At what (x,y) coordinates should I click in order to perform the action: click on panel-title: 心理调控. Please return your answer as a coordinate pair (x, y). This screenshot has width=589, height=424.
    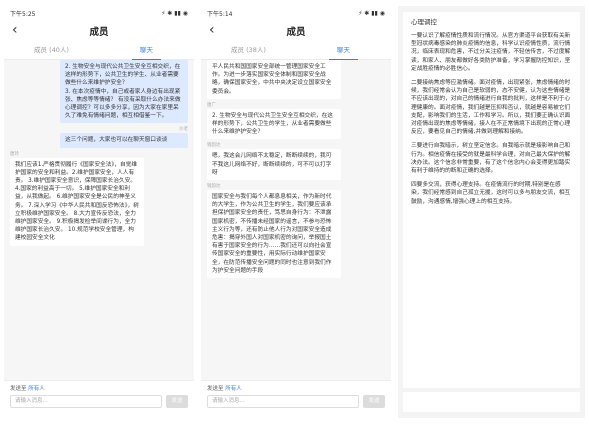
    Looking at the image, I should click on (424, 22).